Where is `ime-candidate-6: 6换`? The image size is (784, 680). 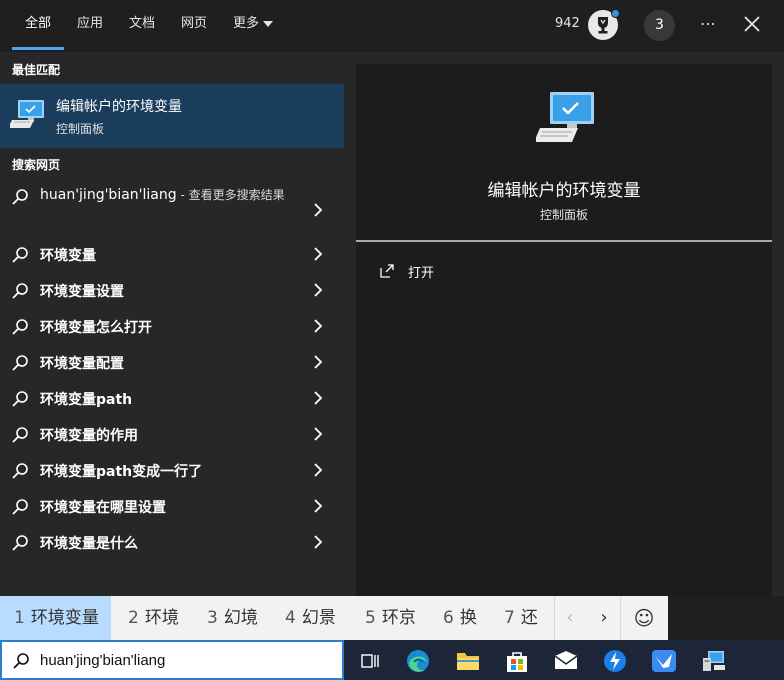 ime-candidate-6: 6换 is located at coordinates (460, 618).